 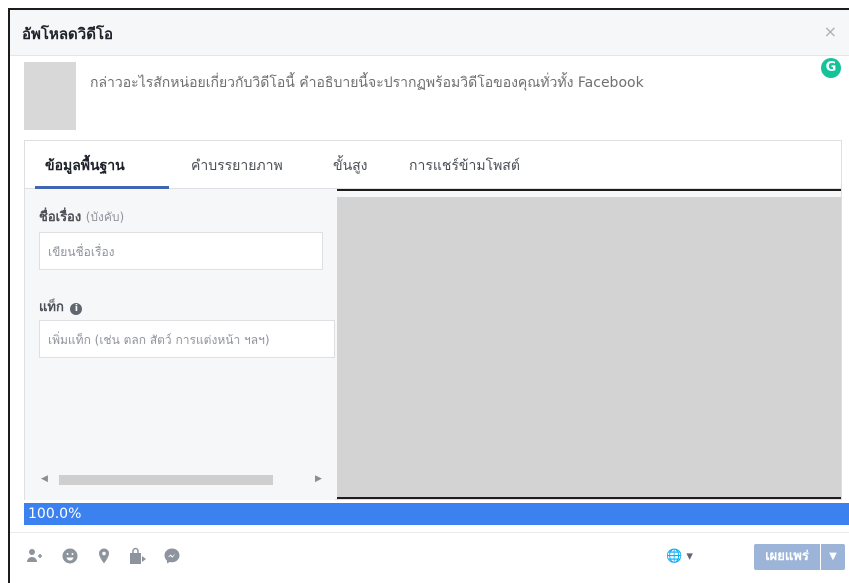 I want to click on feeling-icon, so click(x=70, y=557).